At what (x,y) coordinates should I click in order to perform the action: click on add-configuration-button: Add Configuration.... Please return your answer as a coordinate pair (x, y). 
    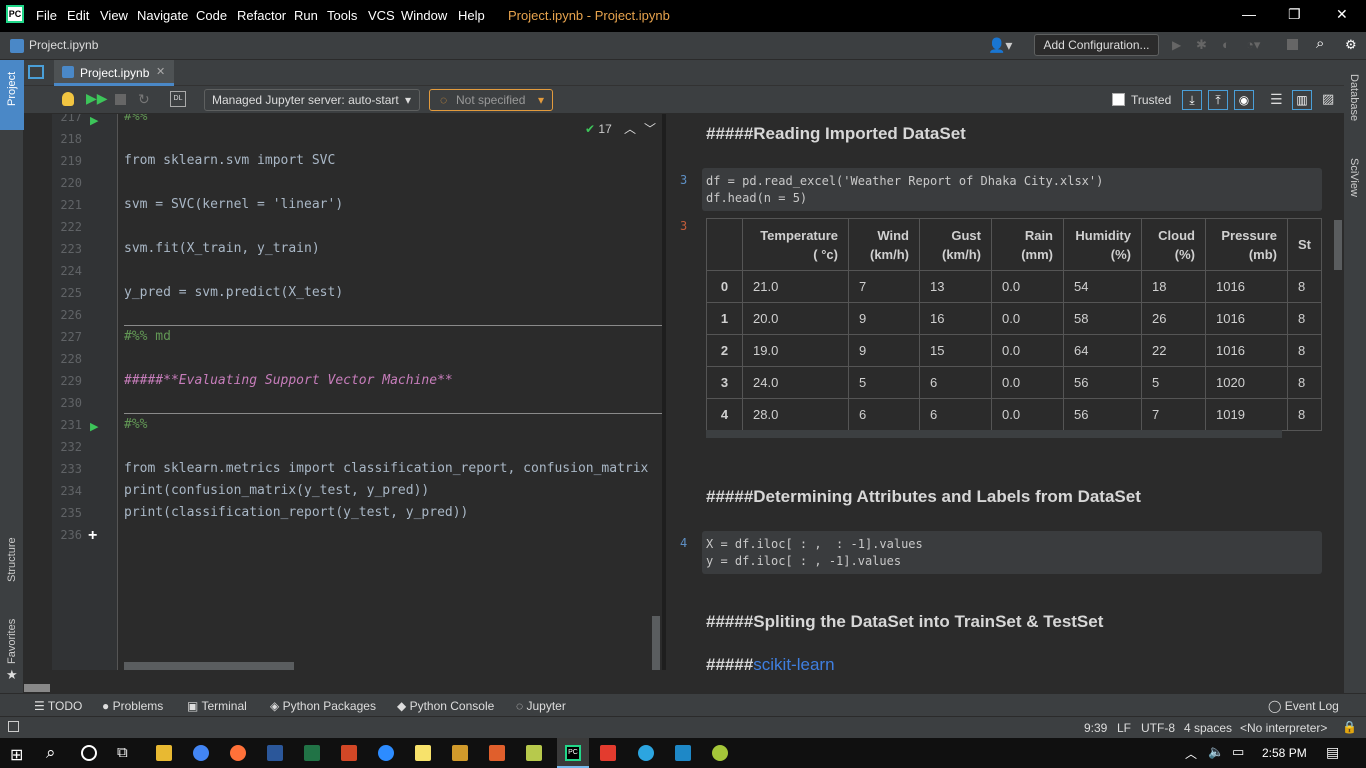
    Looking at the image, I should click on (1096, 45).